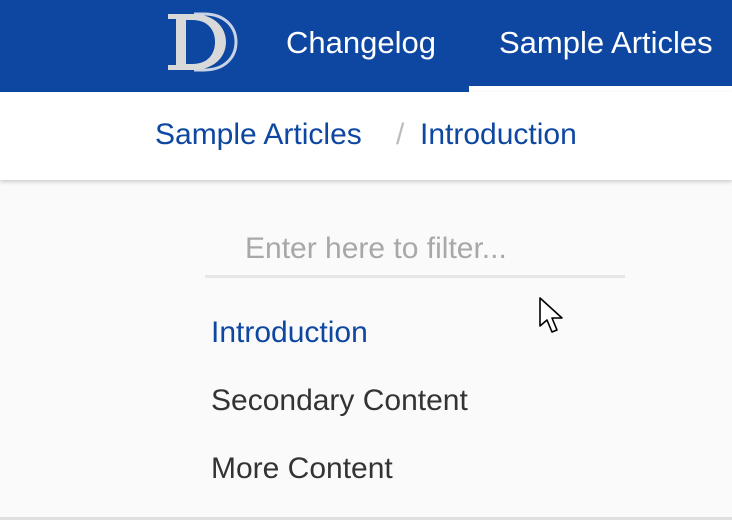 The height and width of the screenshot is (520, 732). I want to click on article-link-secondary-content: Secondary Content, so click(339, 418).